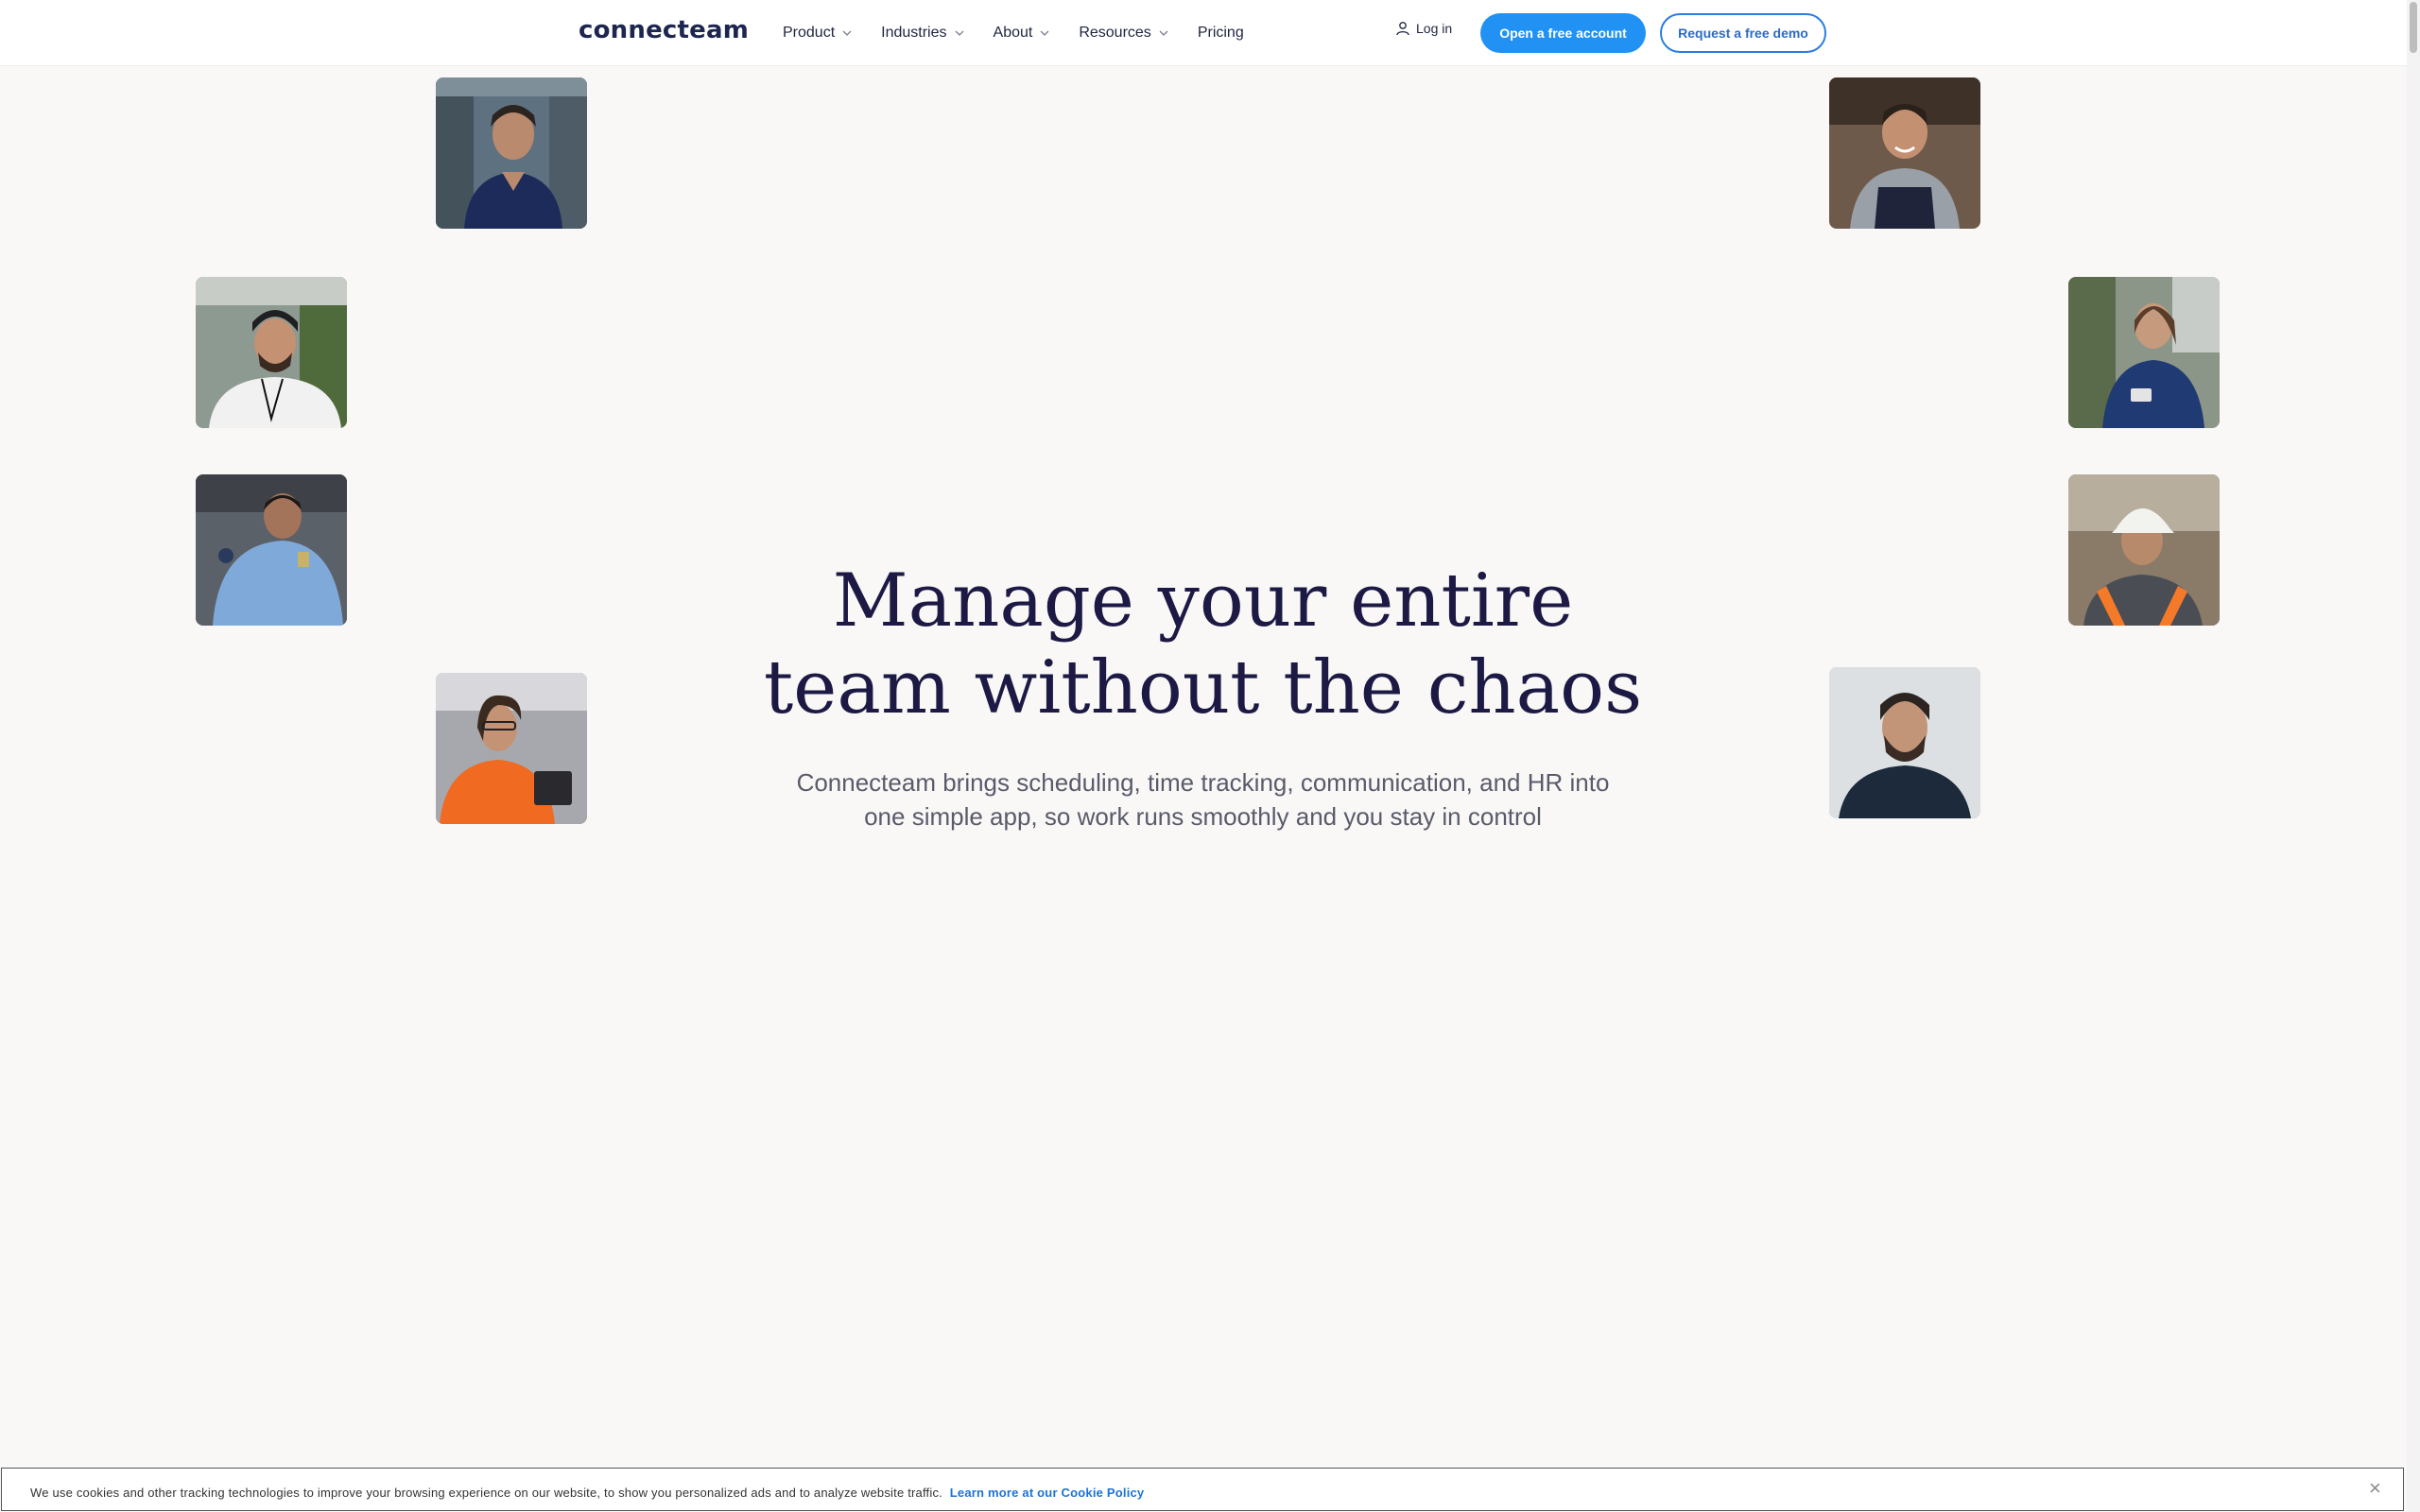 The height and width of the screenshot is (1512, 2420). I want to click on login-link: Log in, so click(1423, 28).